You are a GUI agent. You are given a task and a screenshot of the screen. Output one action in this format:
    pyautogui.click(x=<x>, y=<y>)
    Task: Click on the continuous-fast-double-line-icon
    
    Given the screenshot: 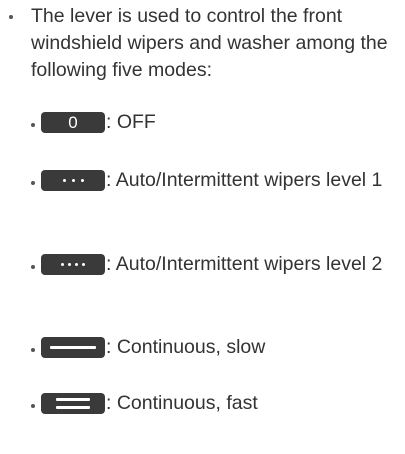 What is the action you would take?
    pyautogui.click(x=73, y=403)
    